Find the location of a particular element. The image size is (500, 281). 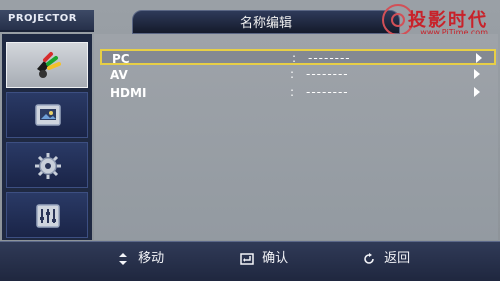

sidebar-item-options is located at coordinates (47, 215).